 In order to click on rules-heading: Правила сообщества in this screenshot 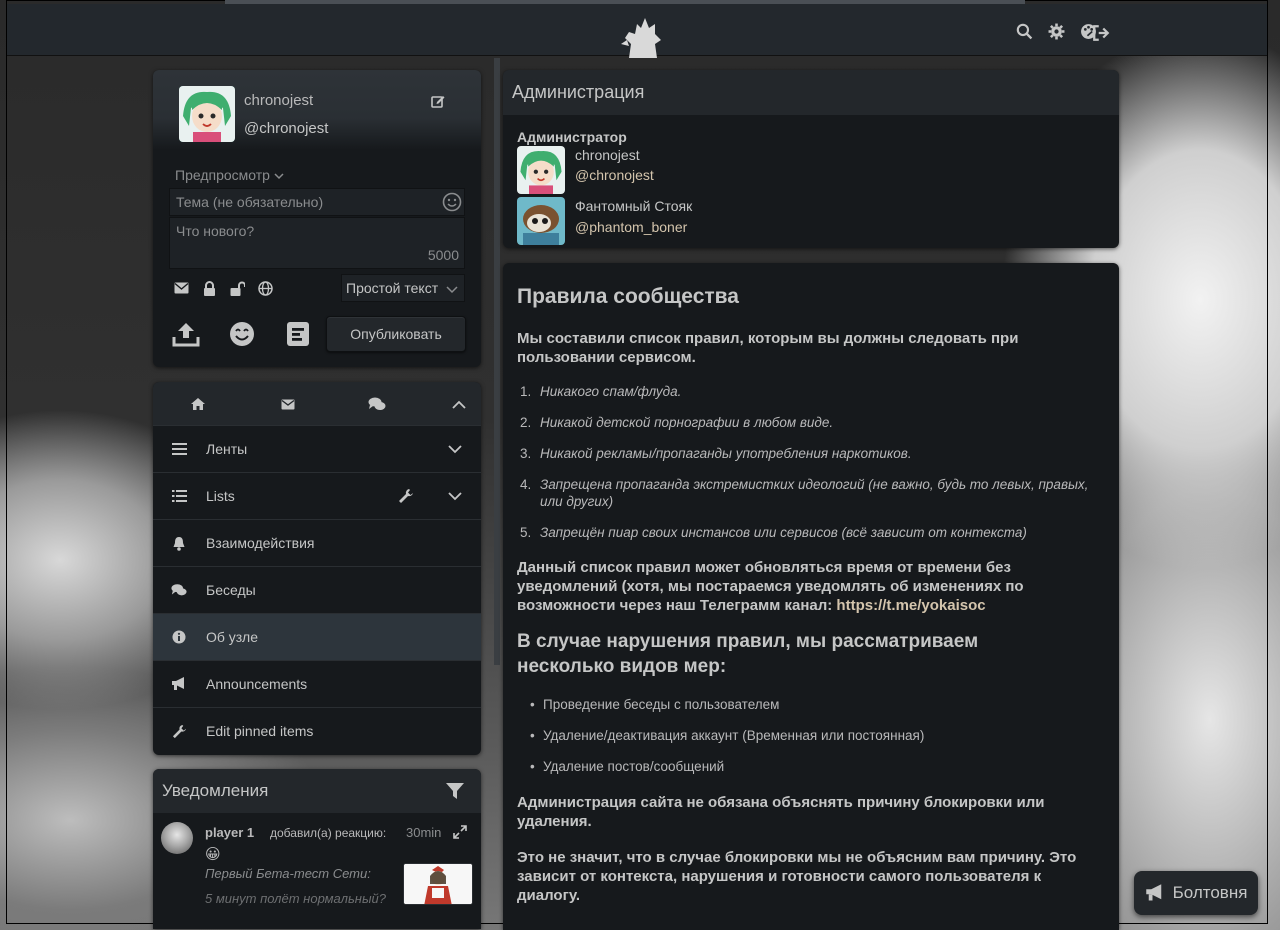, I will do `click(628, 296)`.